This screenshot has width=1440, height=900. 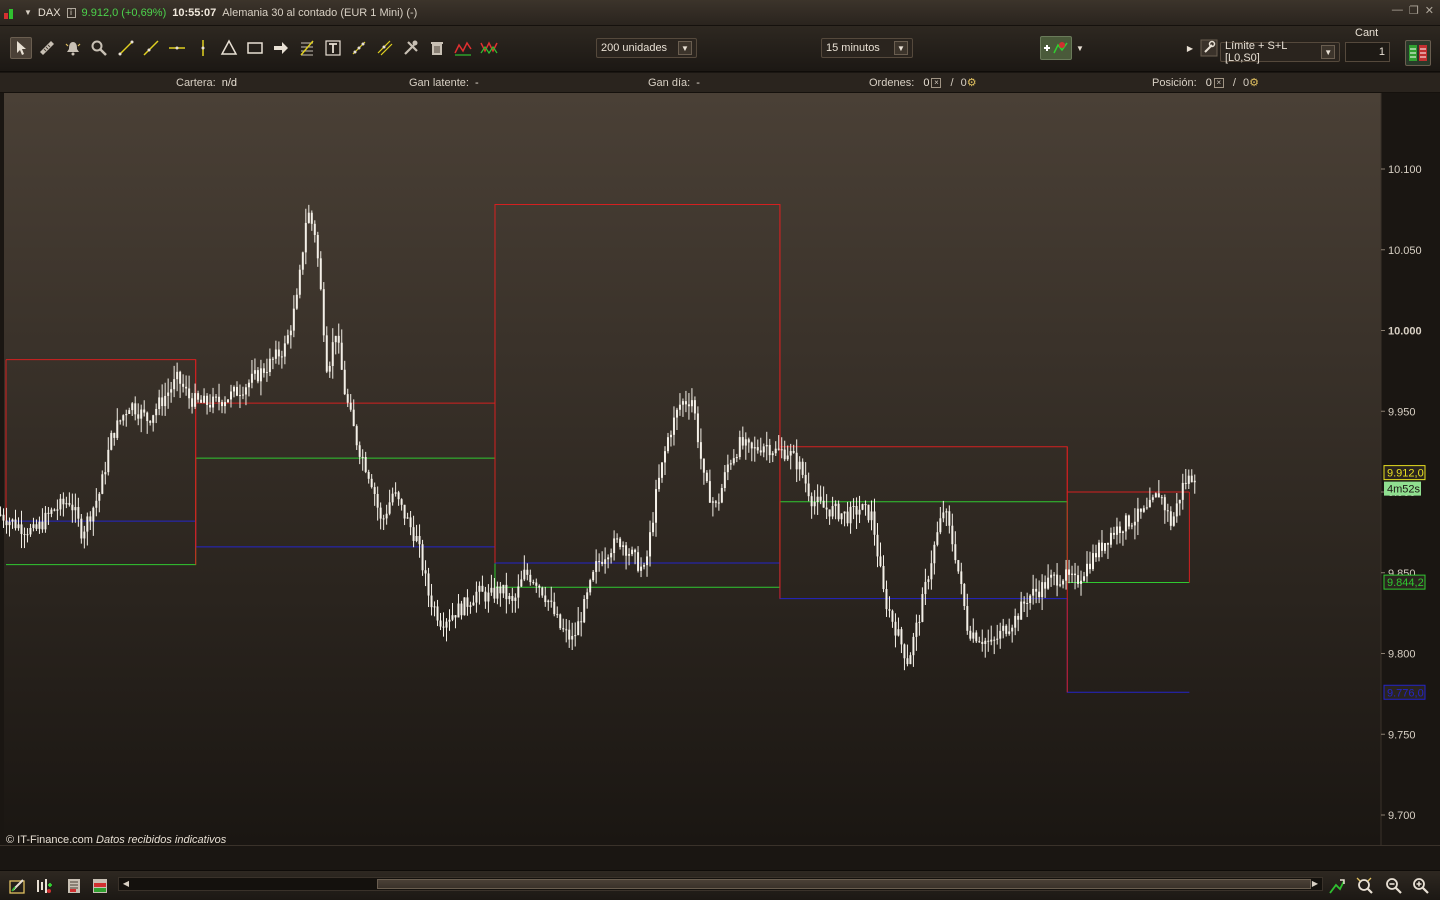 I want to click on list-icon, so click(x=74, y=886).